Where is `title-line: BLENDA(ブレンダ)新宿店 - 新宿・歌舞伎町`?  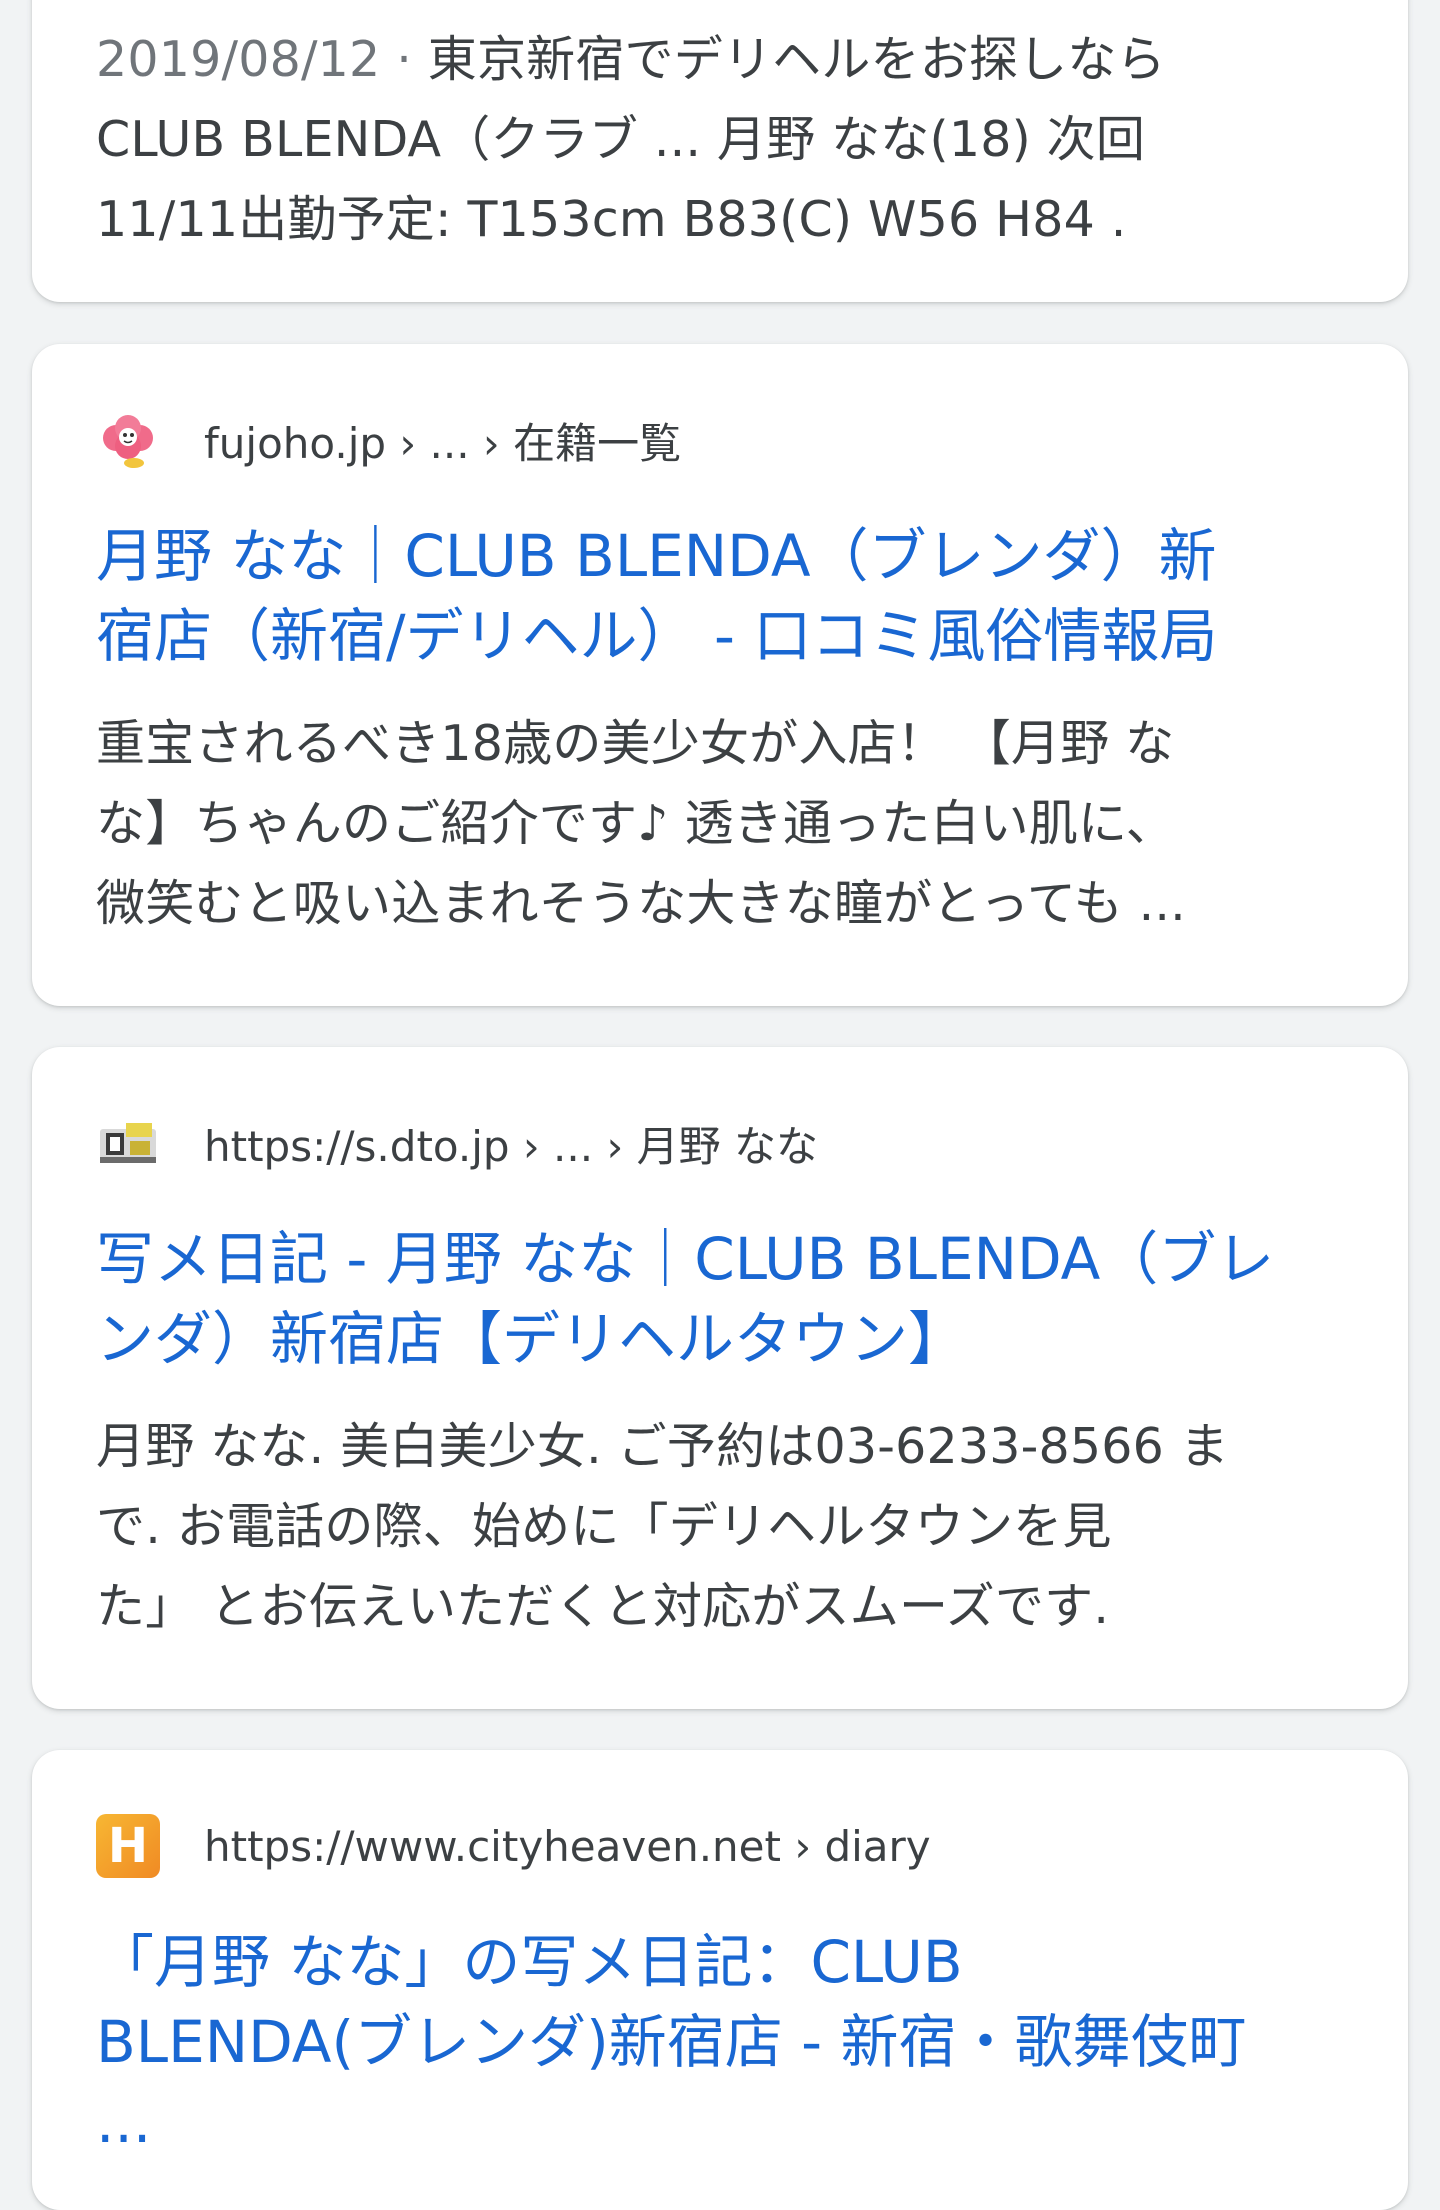
title-line: BLENDA(ブレンダ)新宿店 - 新宿・歌舞伎町 is located at coordinates (671, 2042).